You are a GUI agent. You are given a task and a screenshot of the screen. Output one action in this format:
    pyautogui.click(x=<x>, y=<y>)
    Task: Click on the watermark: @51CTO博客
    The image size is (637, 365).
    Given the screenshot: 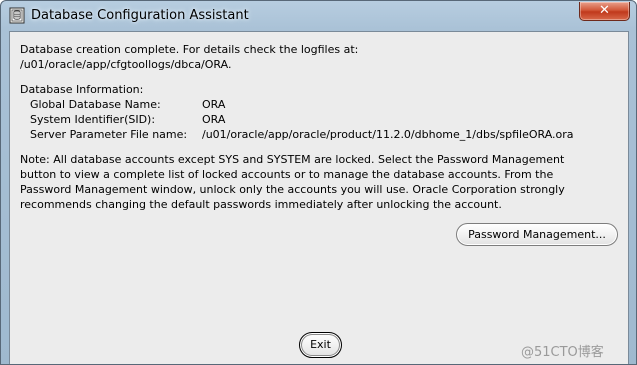 What is the action you would take?
    pyautogui.click(x=562, y=352)
    